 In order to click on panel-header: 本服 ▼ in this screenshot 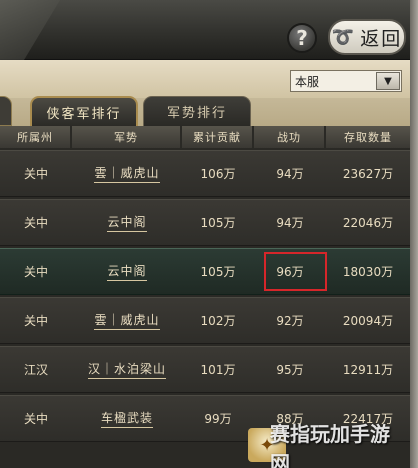, I will do `click(205, 80)`.